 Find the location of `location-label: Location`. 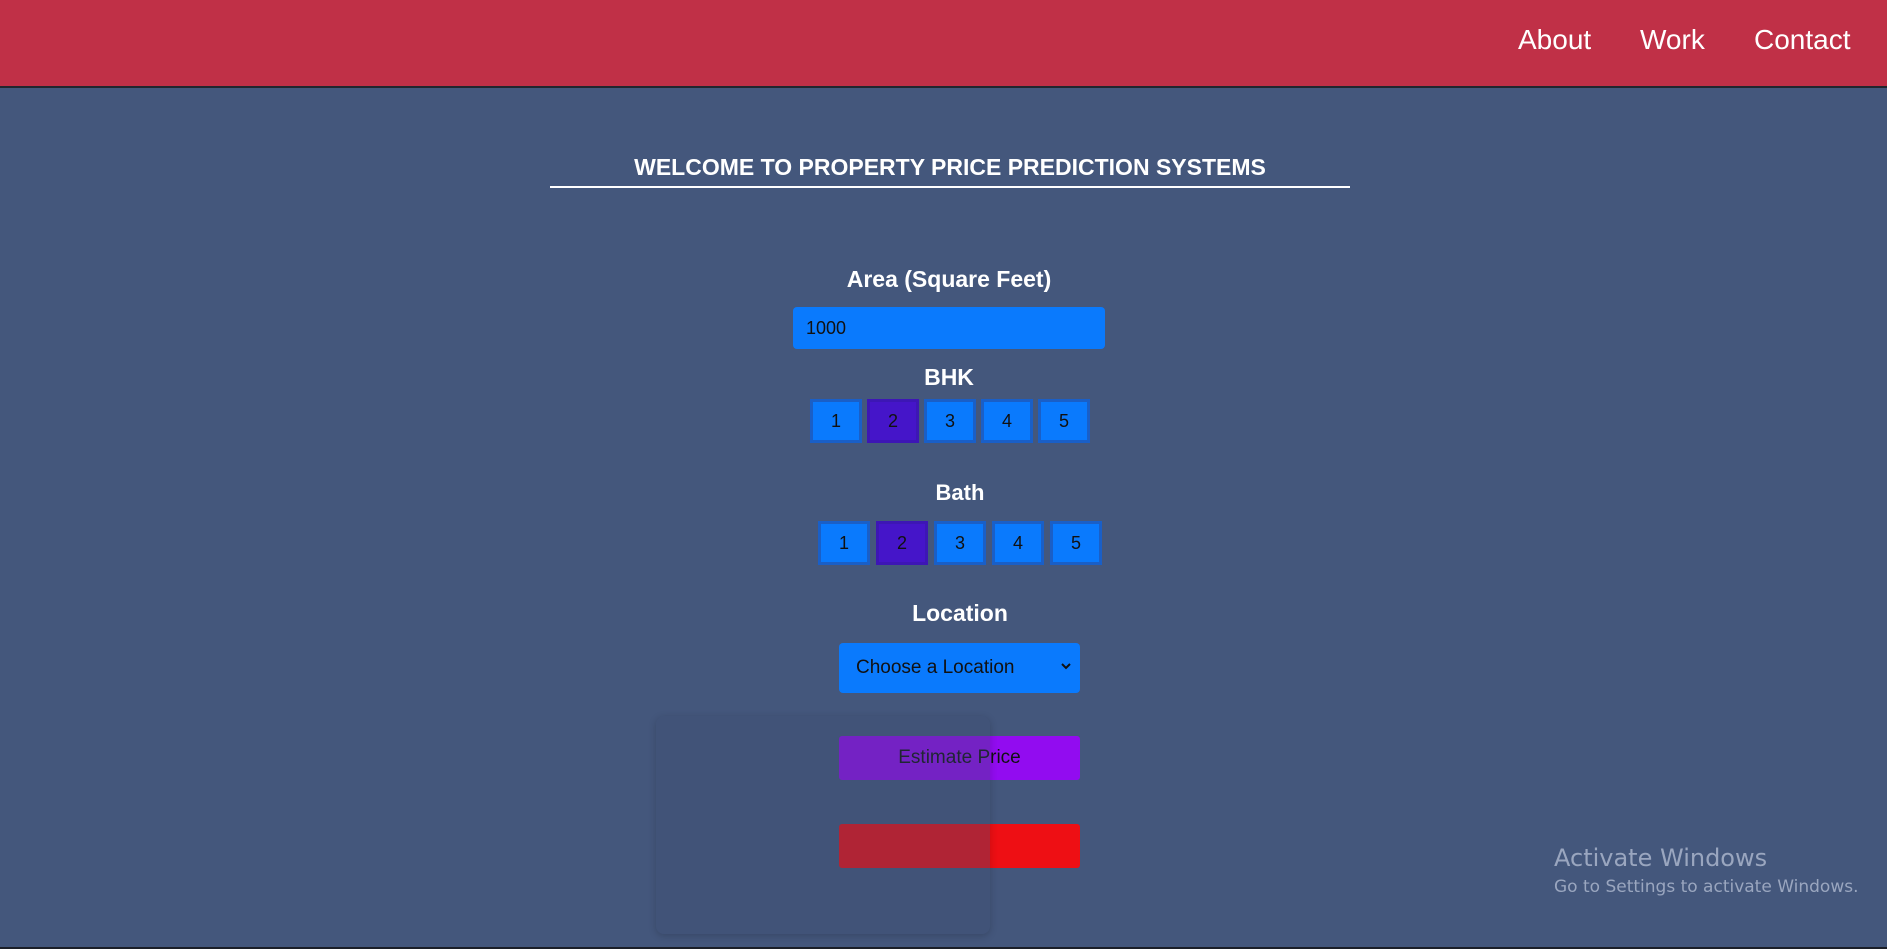

location-label: Location is located at coordinates (960, 613).